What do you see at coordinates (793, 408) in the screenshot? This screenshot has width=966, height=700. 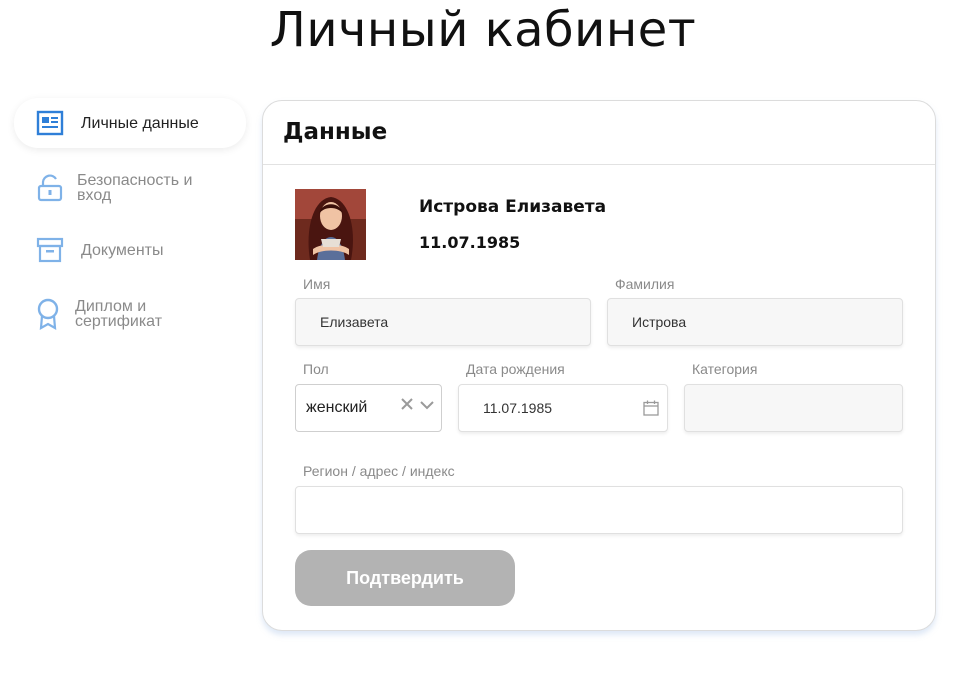 I see `category-field` at bounding box center [793, 408].